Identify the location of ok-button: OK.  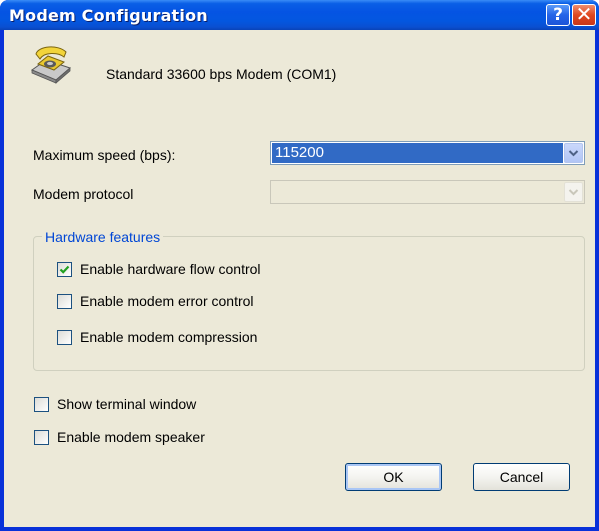
(393, 477).